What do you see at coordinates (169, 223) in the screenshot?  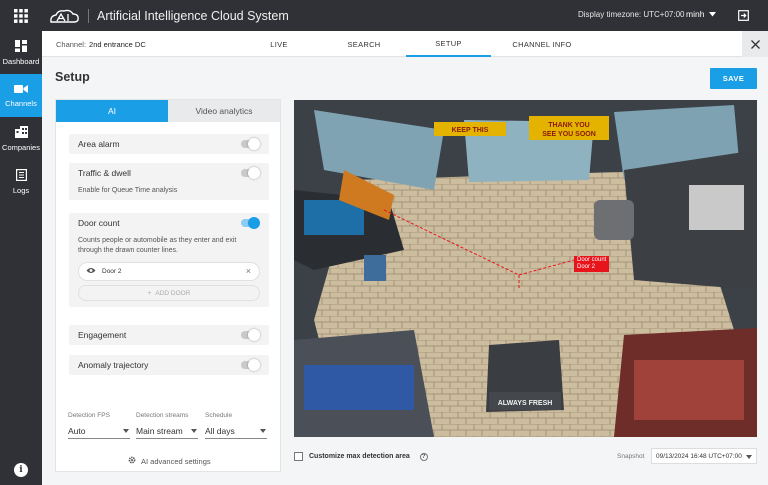 I see `feature-header: Door count` at bounding box center [169, 223].